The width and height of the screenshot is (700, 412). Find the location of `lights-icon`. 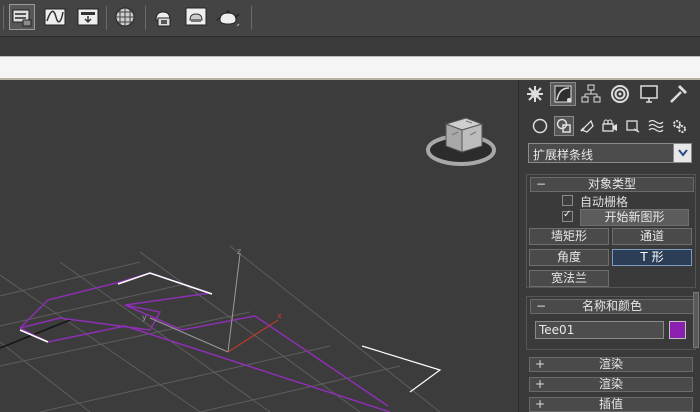

lights-icon is located at coordinates (587, 126).